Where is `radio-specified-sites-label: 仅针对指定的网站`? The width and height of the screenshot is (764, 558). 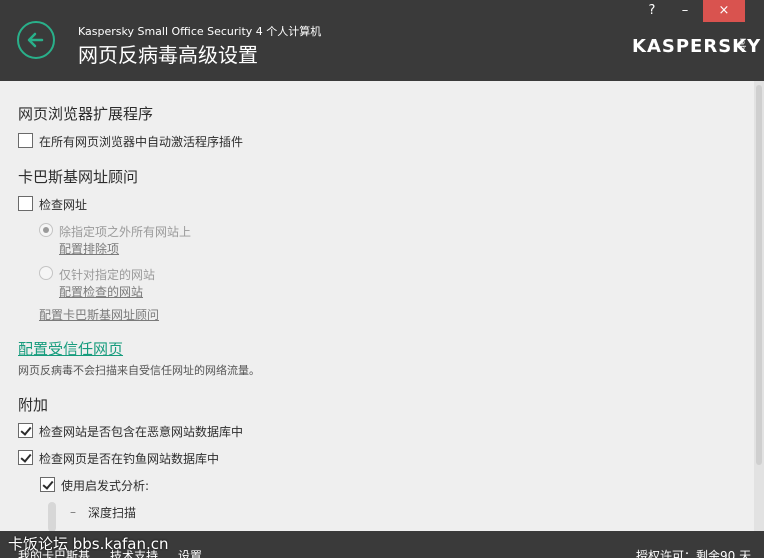 radio-specified-sites-label: 仅针对指定的网站 is located at coordinates (107, 275).